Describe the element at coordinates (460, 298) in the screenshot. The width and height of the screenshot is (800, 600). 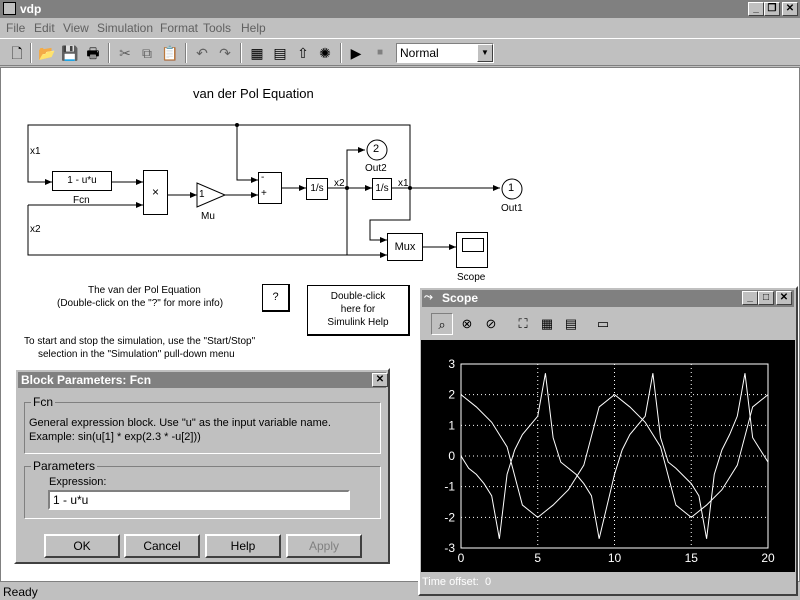
I see `scope-title: Scope` at that location.